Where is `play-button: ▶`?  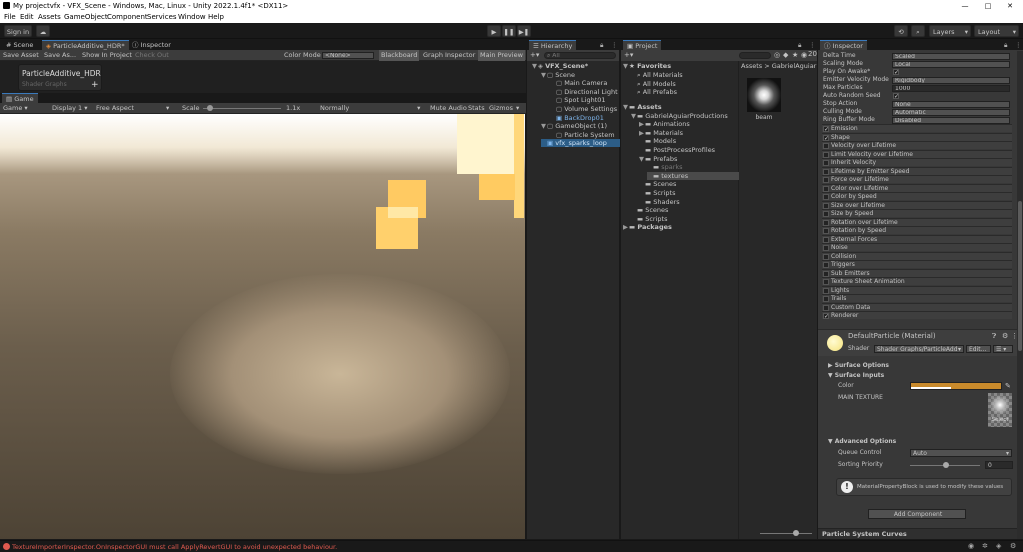 play-button: ▶ is located at coordinates (494, 31).